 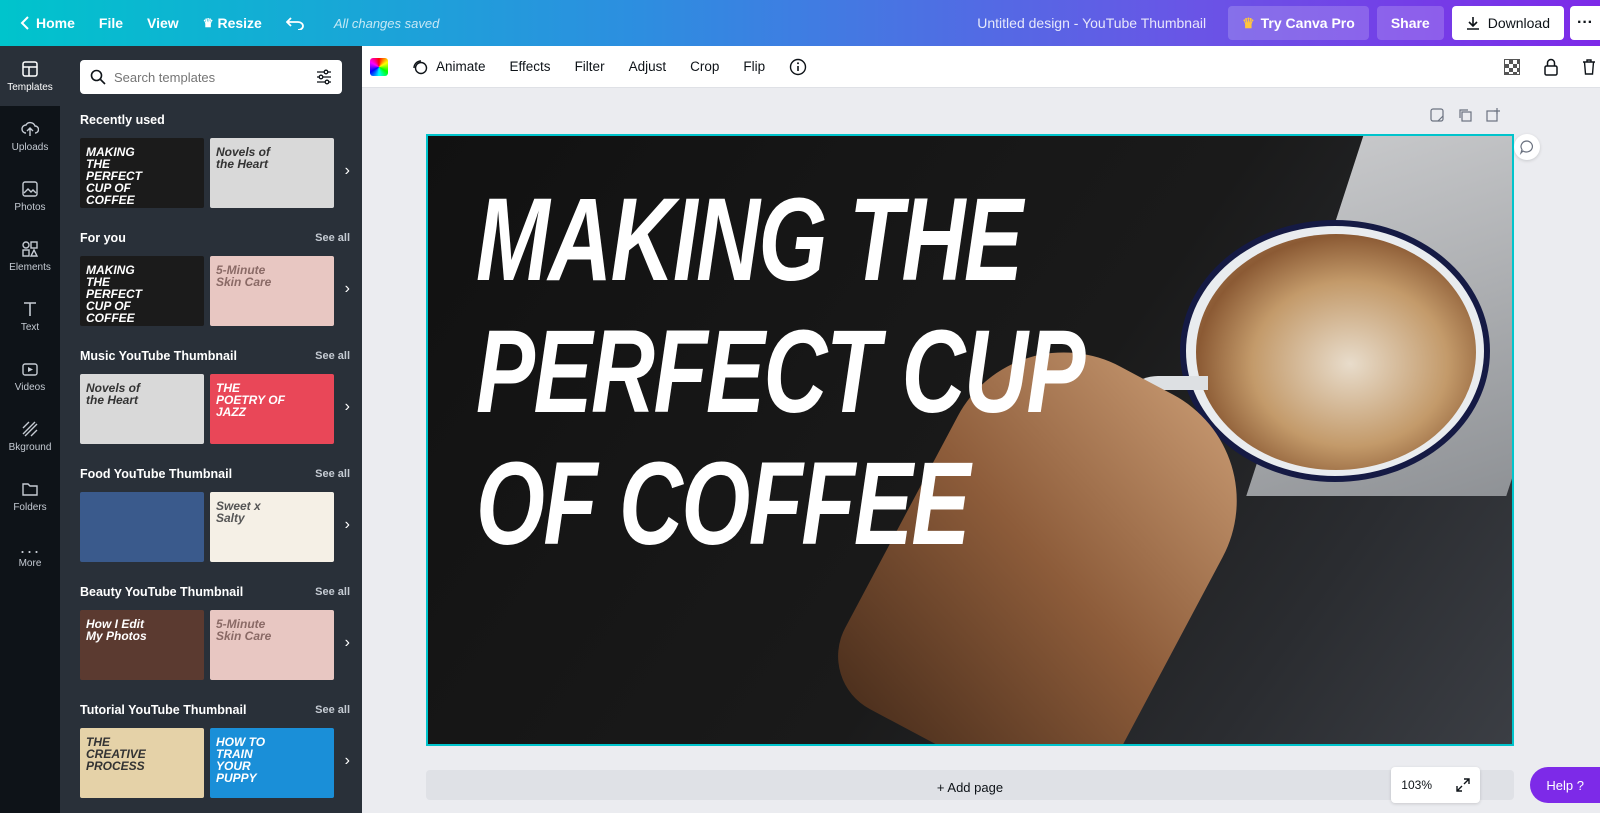 I want to click on section-title: Music YouTube Thumbnail, so click(x=158, y=356).